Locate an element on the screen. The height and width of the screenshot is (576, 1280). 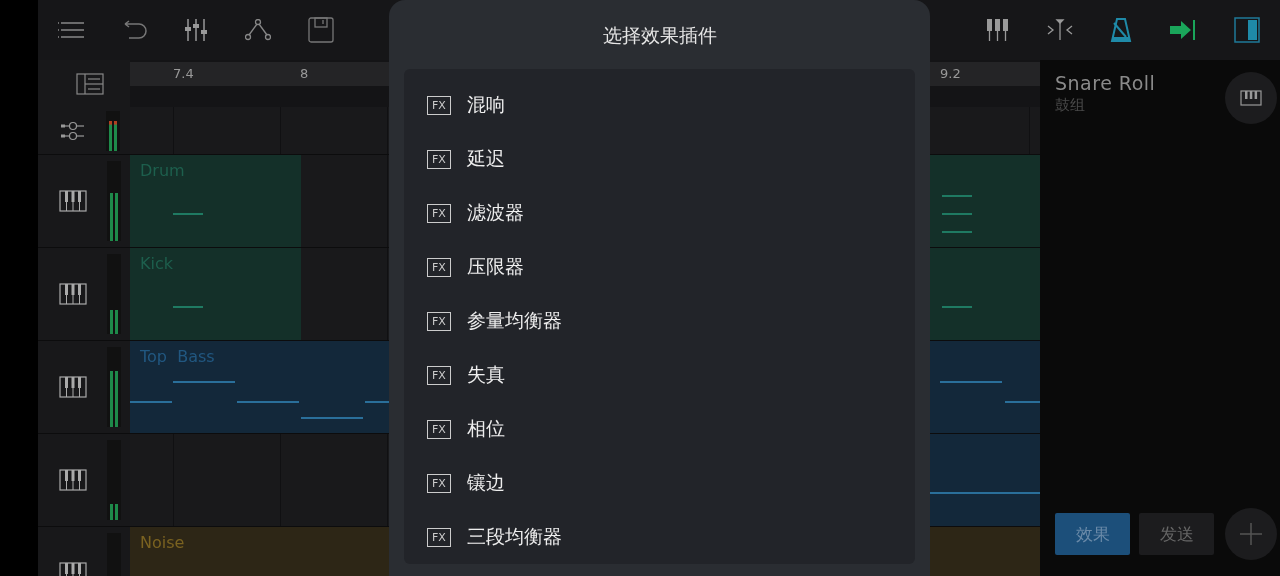
metronome-icon is located at coordinates (1121, 30).